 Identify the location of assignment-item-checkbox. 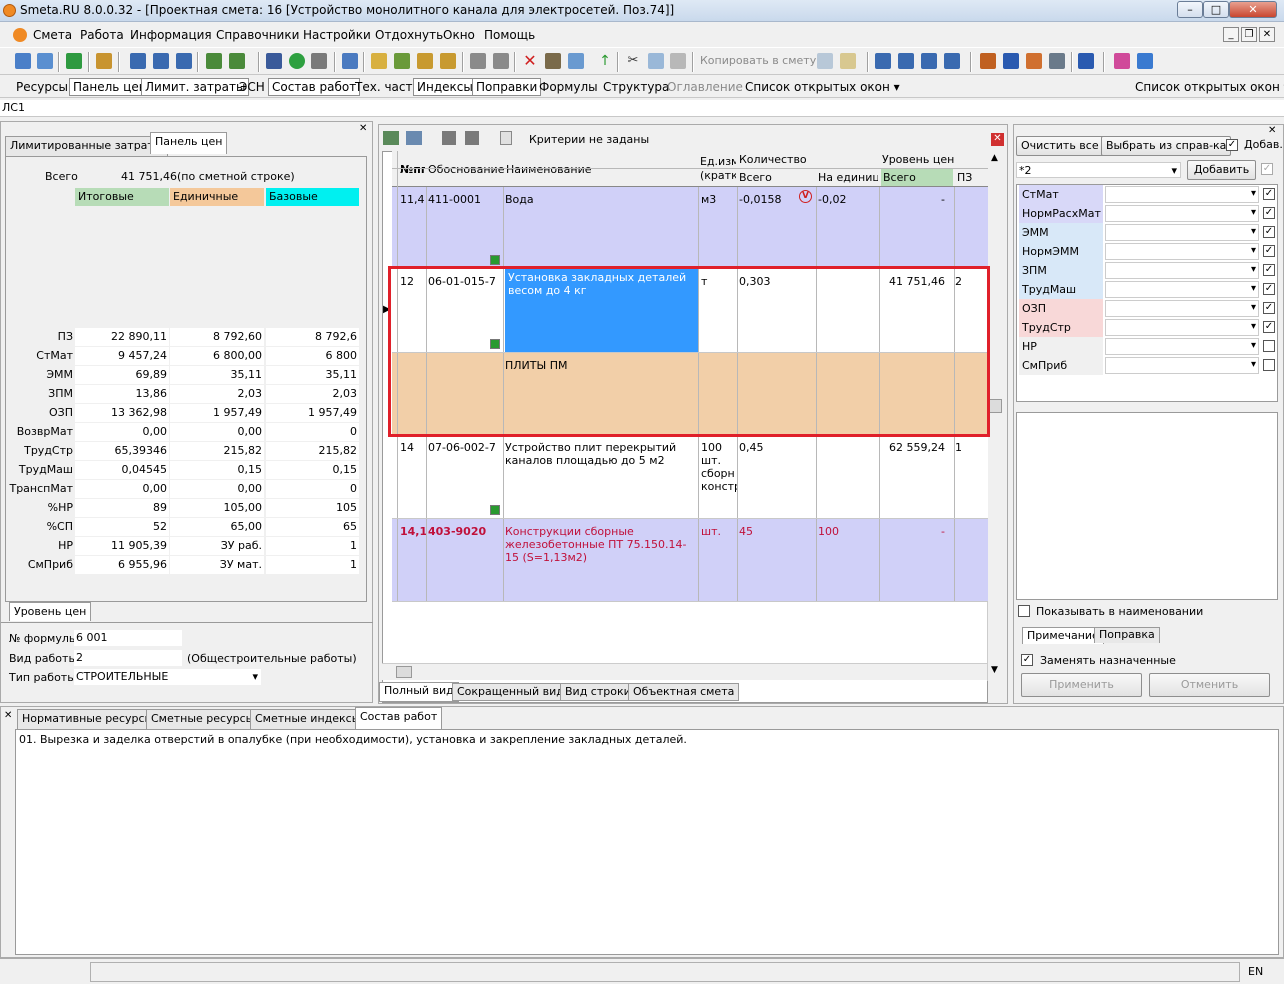
(1269, 346).